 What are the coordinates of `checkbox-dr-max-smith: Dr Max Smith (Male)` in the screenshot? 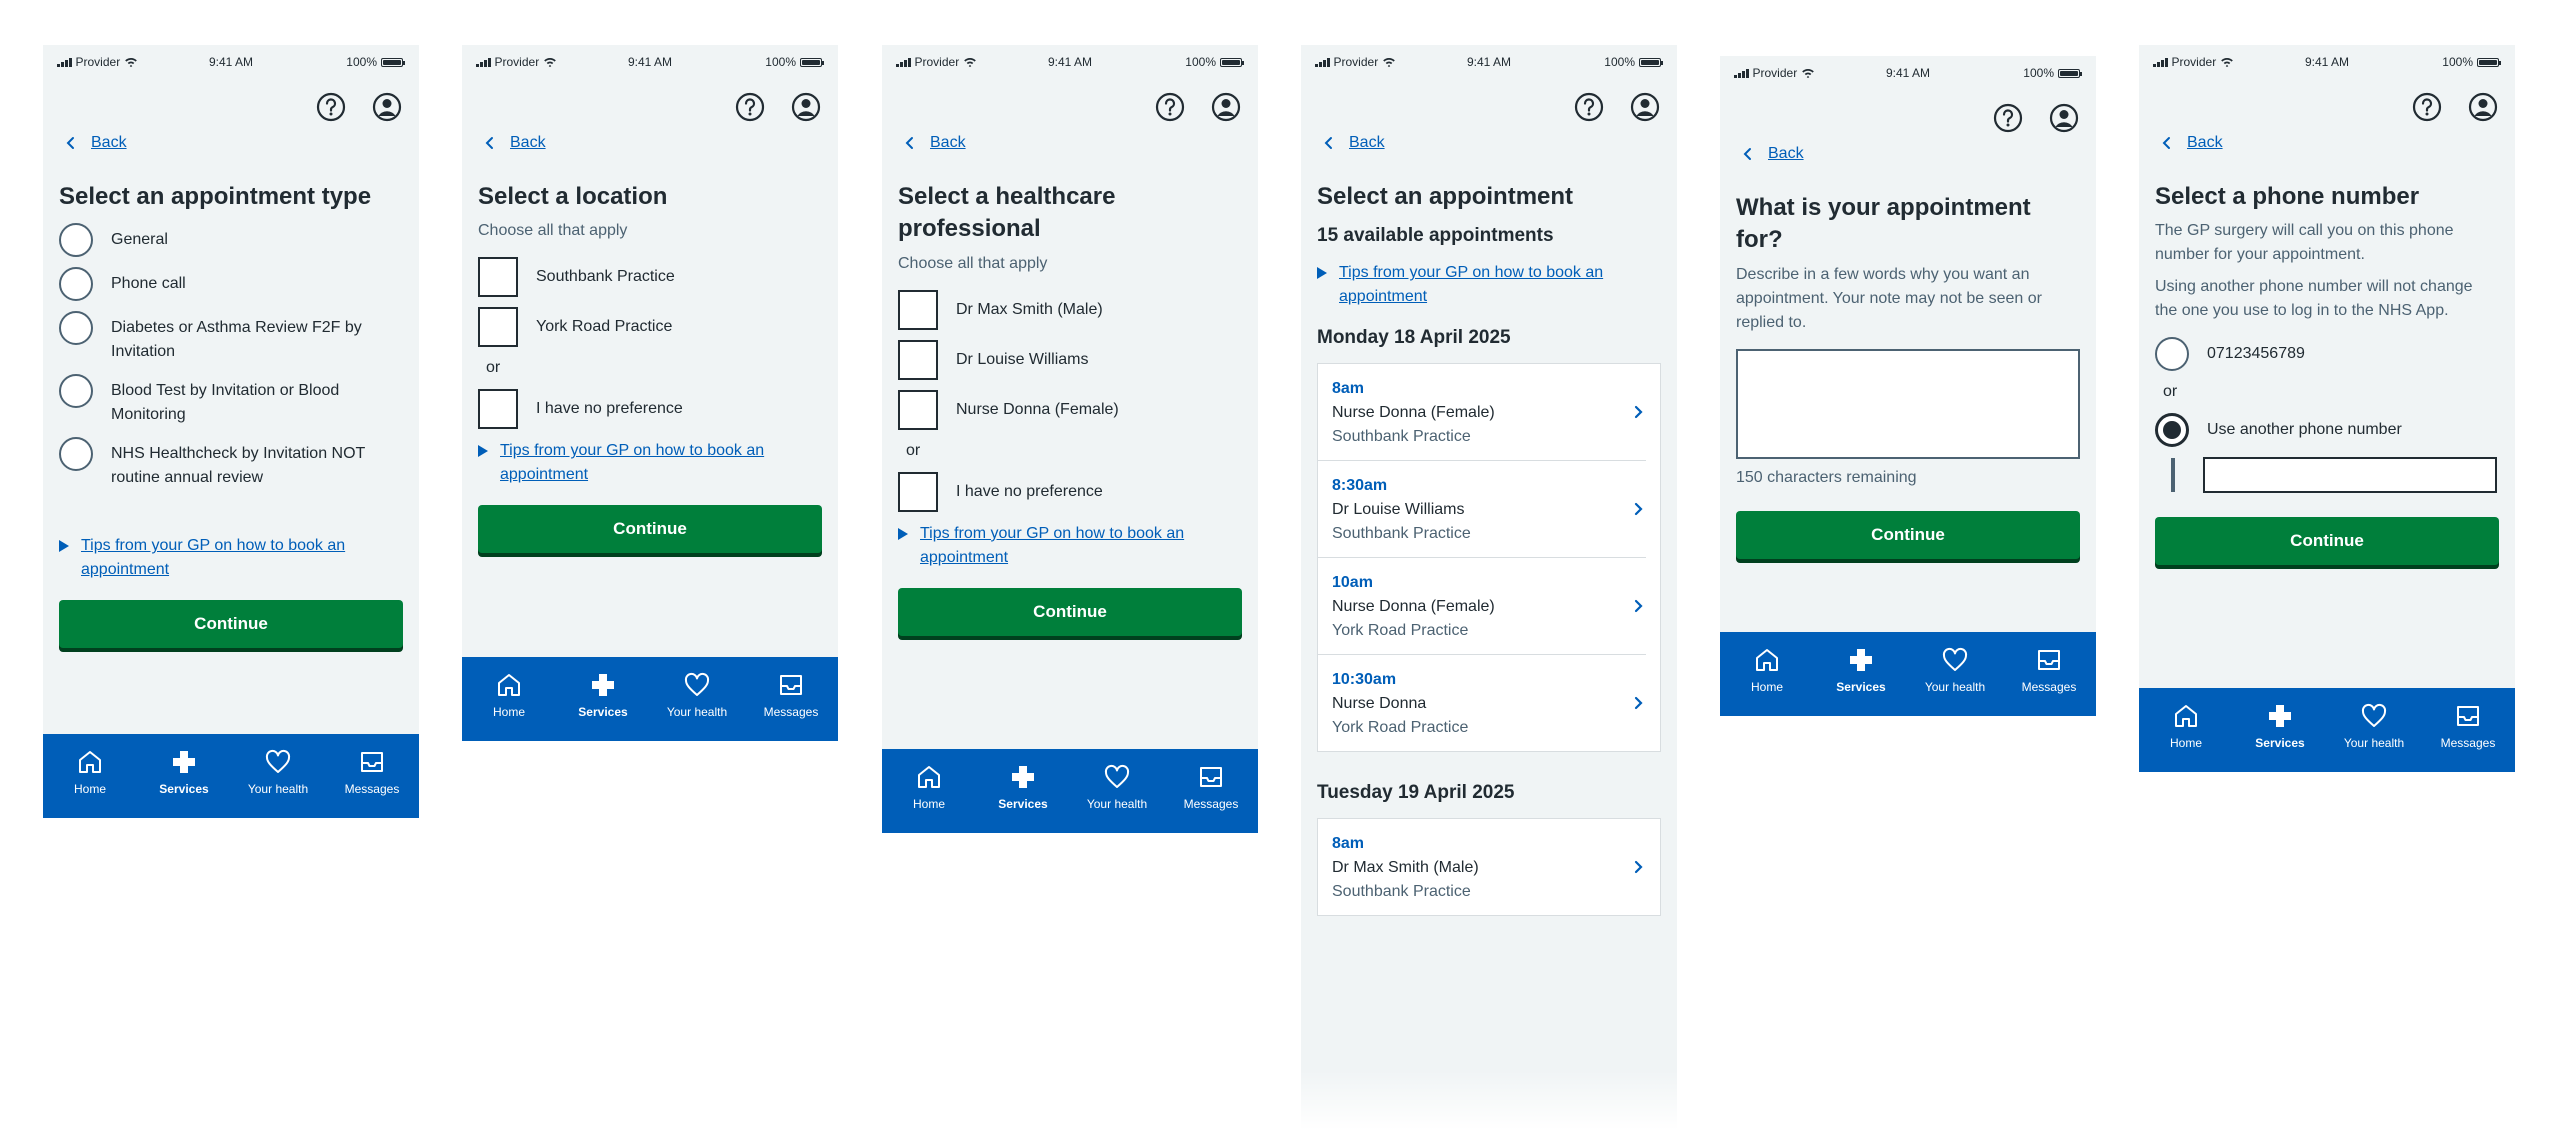 It's located at (1070, 309).